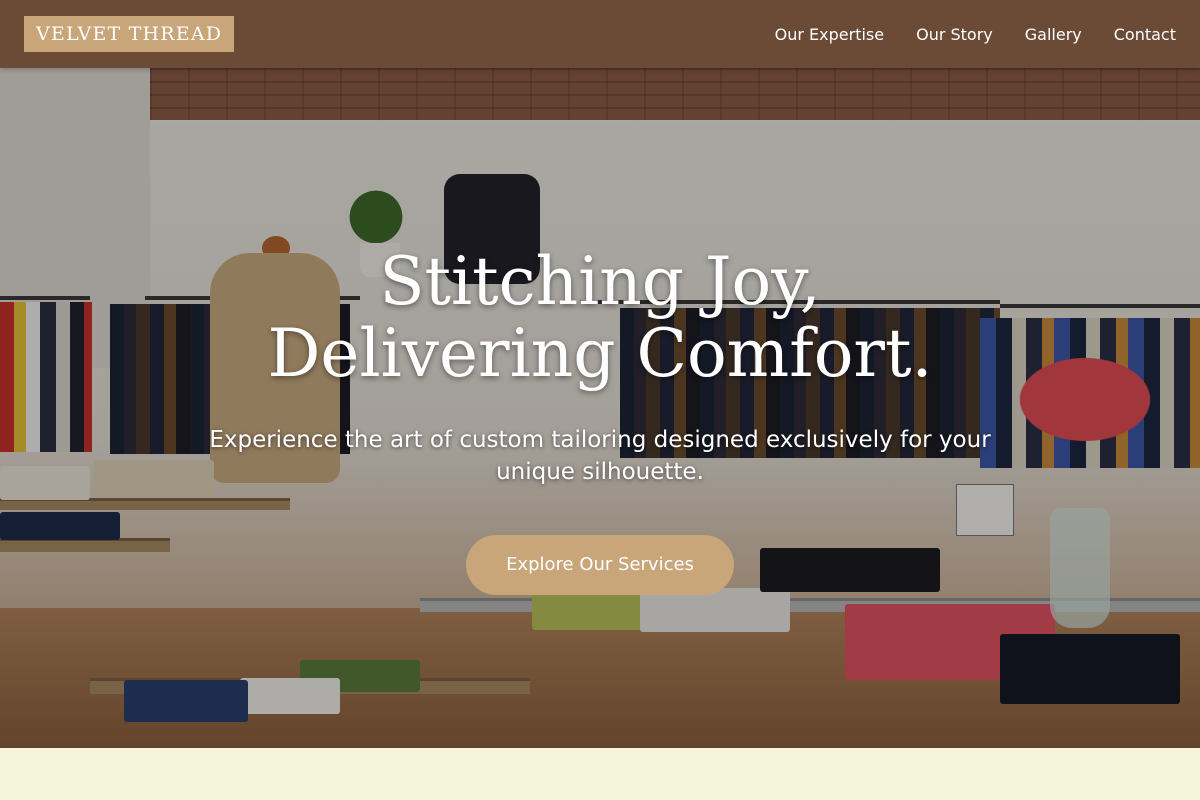 The height and width of the screenshot is (800, 1200). Describe the element at coordinates (129, 34) in the screenshot. I see `brand-logo: VELVET THREAD` at that location.